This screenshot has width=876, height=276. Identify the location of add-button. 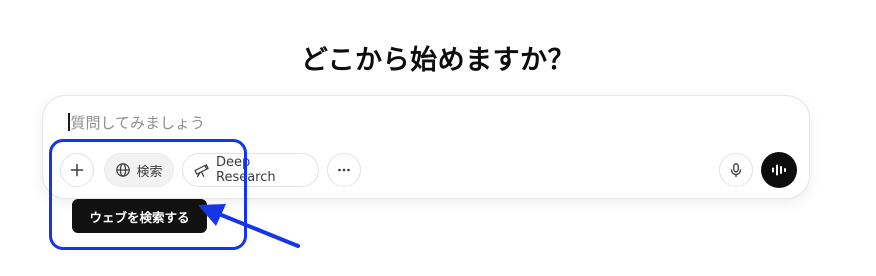
(77, 170).